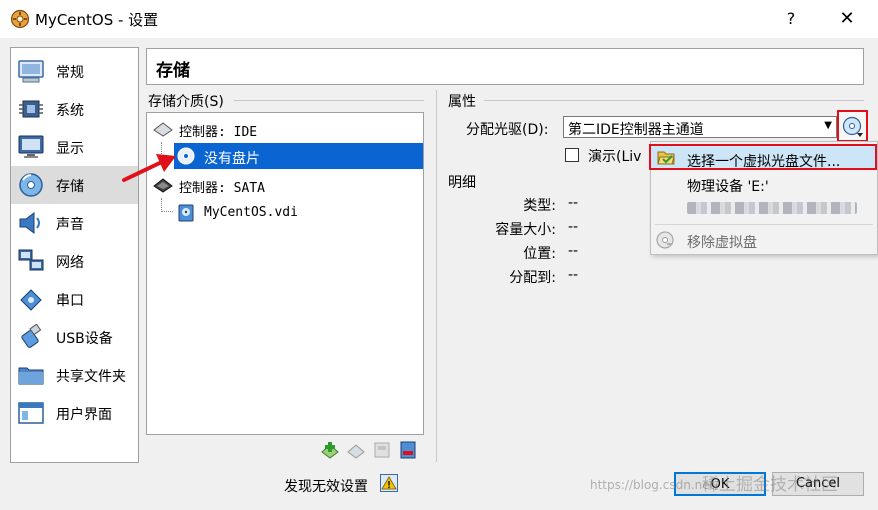  Describe the element at coordinates (218, 132) in the screenshot. I see `tree-label: 控制器: IDE` at that location.